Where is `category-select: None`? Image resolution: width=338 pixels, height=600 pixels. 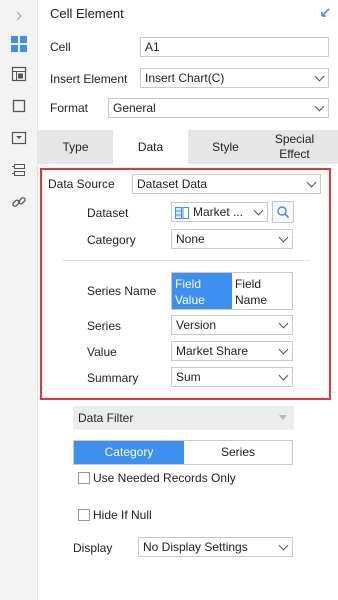
category-select: None is located at coordinates (232, 239).